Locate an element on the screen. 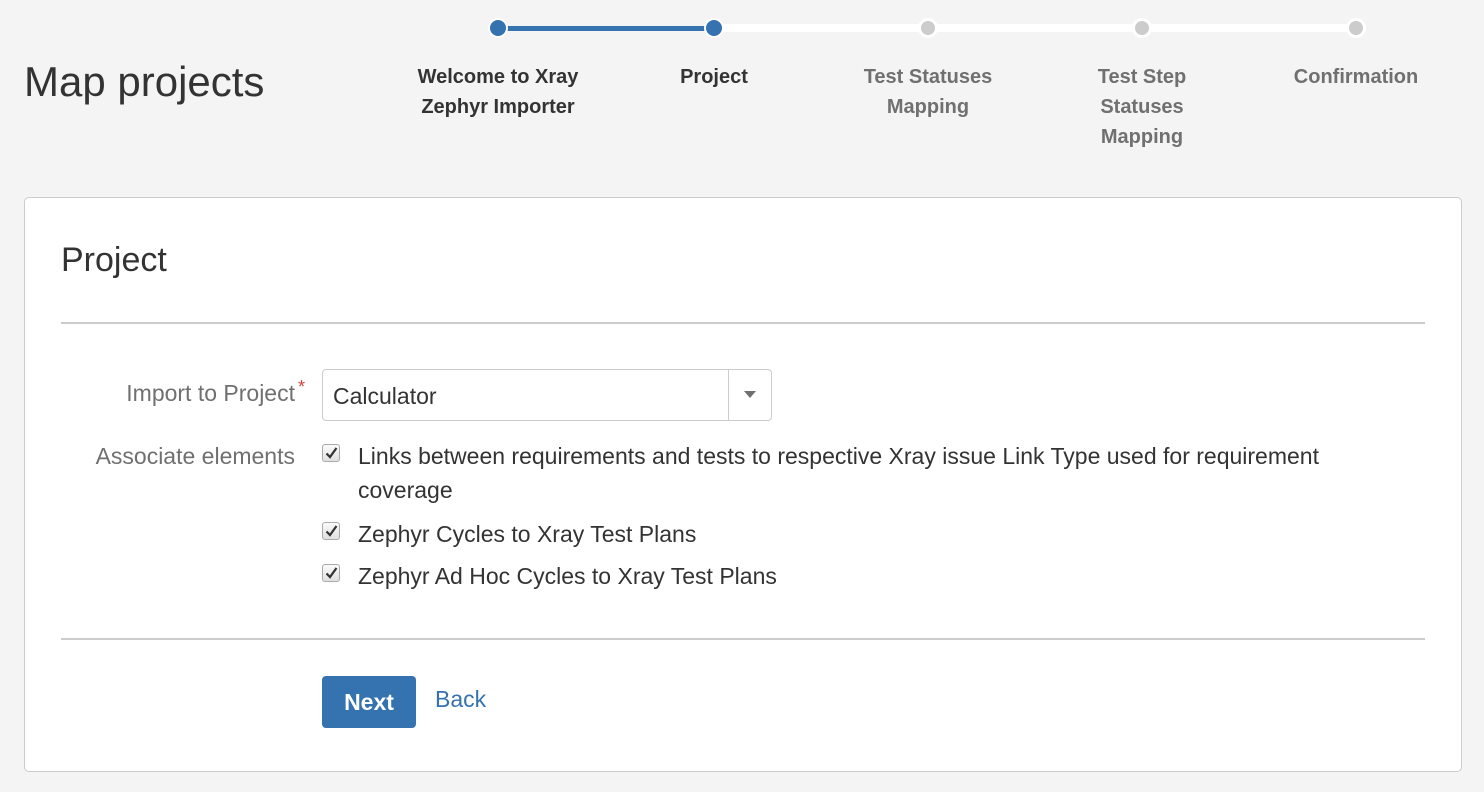  project-select: Calculator is located at coordinates (547, 395).